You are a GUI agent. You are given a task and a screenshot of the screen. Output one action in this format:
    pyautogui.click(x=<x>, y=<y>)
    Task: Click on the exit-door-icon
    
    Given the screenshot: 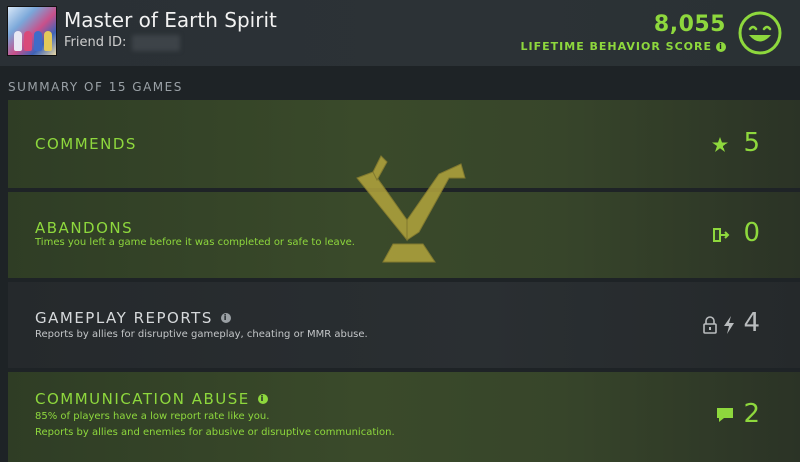 What is the action you would take?
    pyautogui.click(x=721, y=235)
    